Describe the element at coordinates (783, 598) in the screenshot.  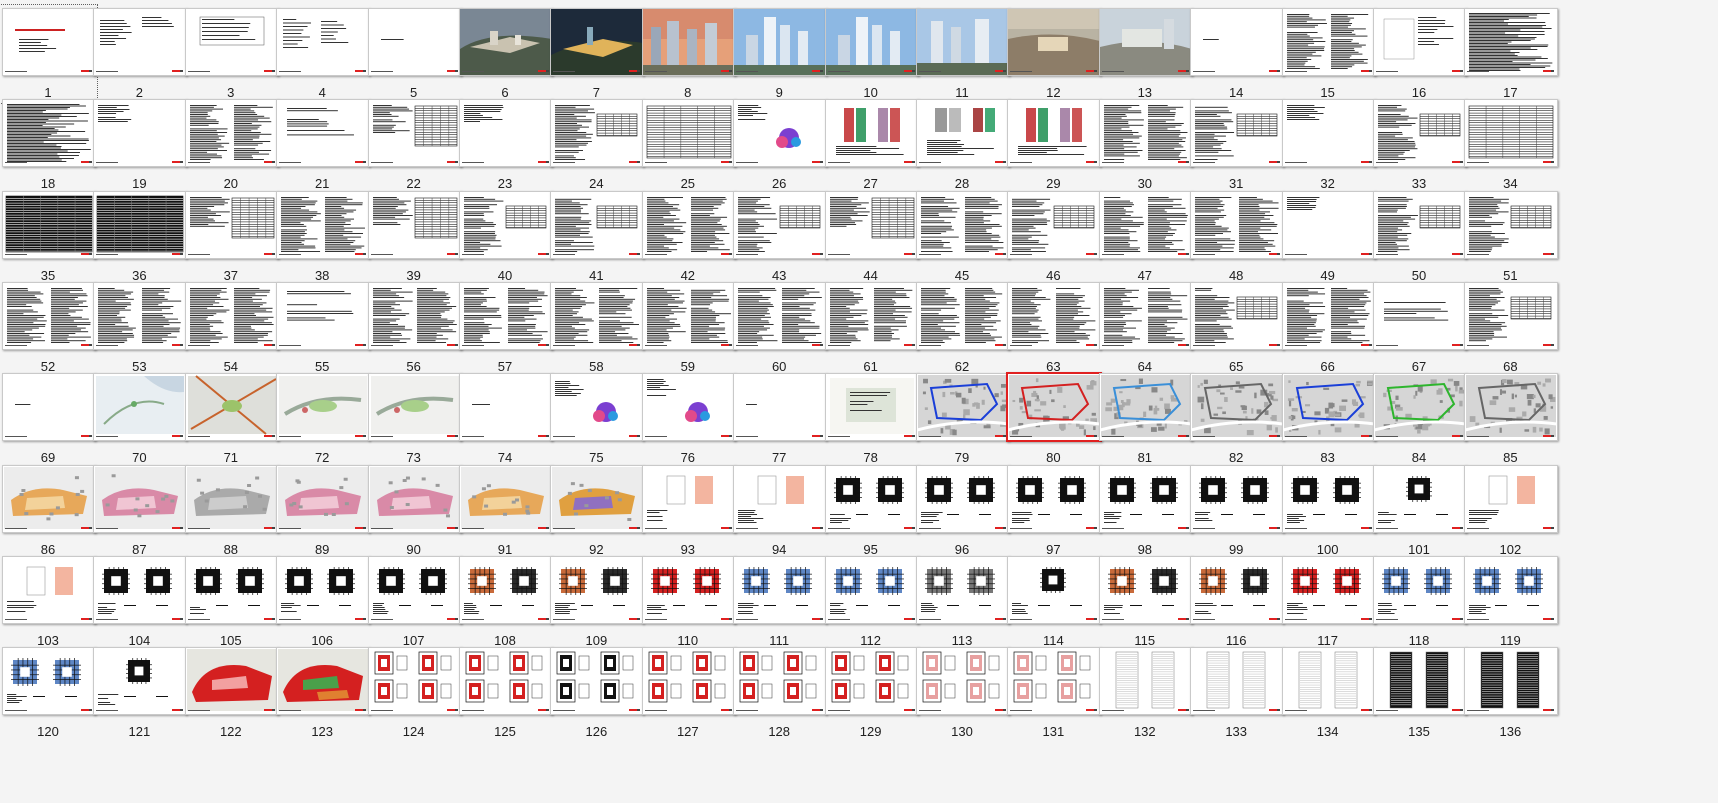
I see `slide-thumbnail-cell: 111` at that location.